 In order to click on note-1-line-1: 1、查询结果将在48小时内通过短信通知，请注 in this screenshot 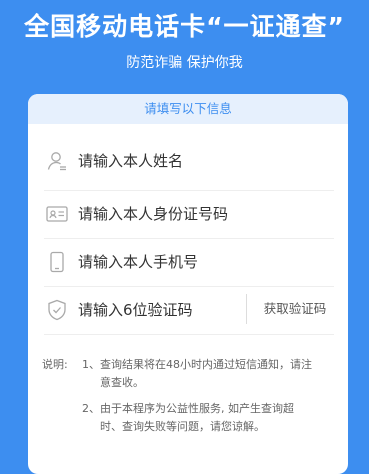, I will do `click(197, 364)`.